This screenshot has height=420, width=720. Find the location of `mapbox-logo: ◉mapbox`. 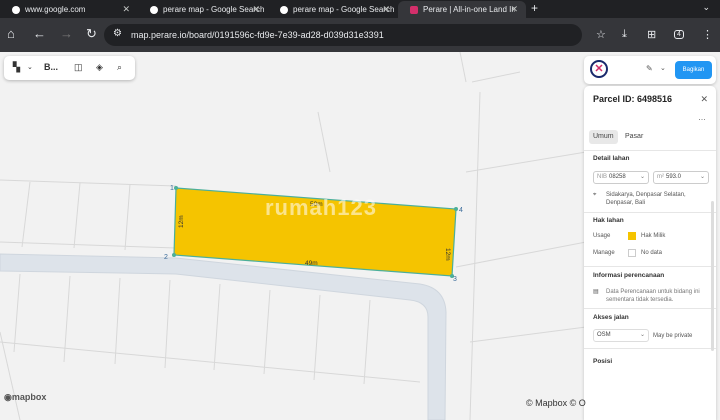

mapbox-logo: ◉mapbox is located at coordinates (25, 397).